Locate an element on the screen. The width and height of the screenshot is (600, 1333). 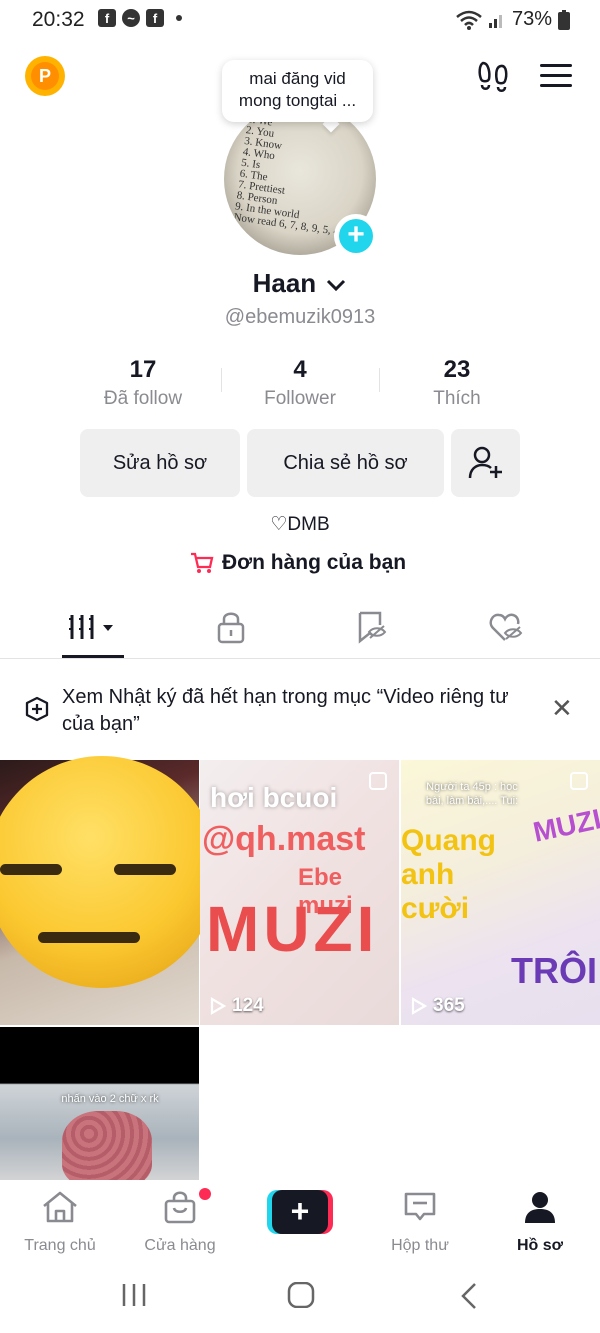
signal-icon is located at coordinates (495, 21).